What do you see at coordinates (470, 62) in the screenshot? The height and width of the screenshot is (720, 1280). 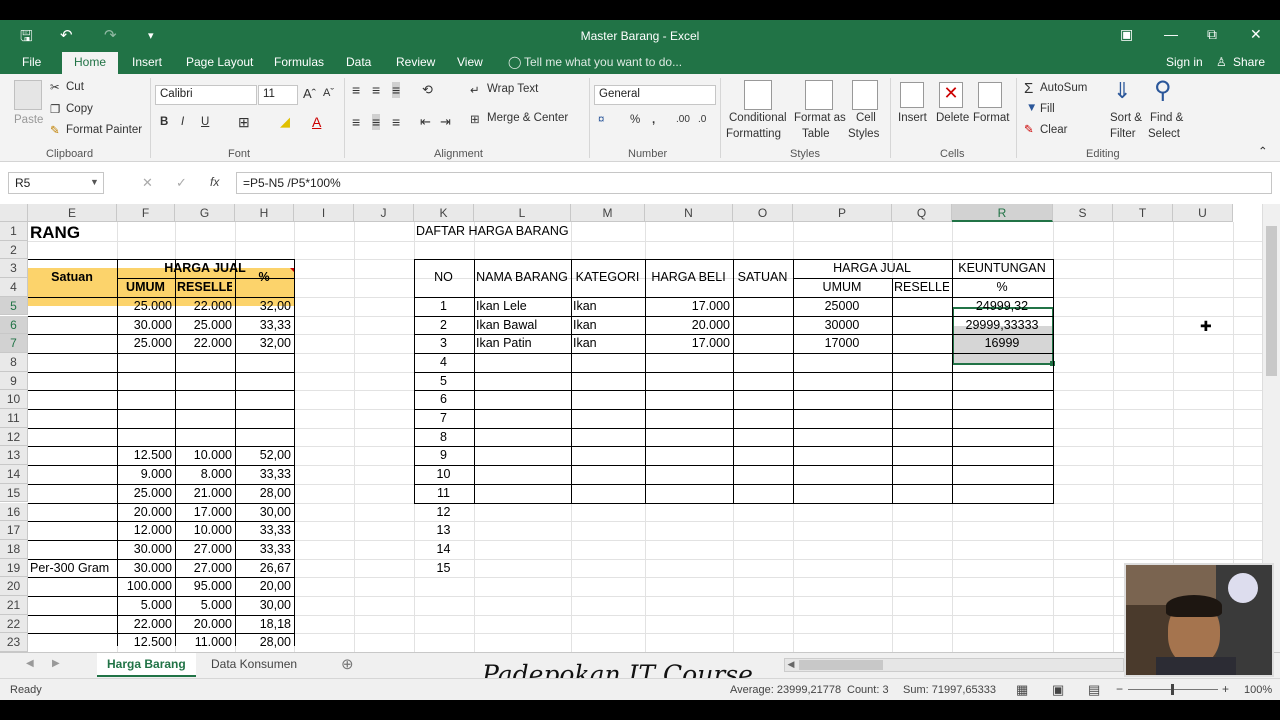 I see `tab-view: View` at bounding box center [470, 62].